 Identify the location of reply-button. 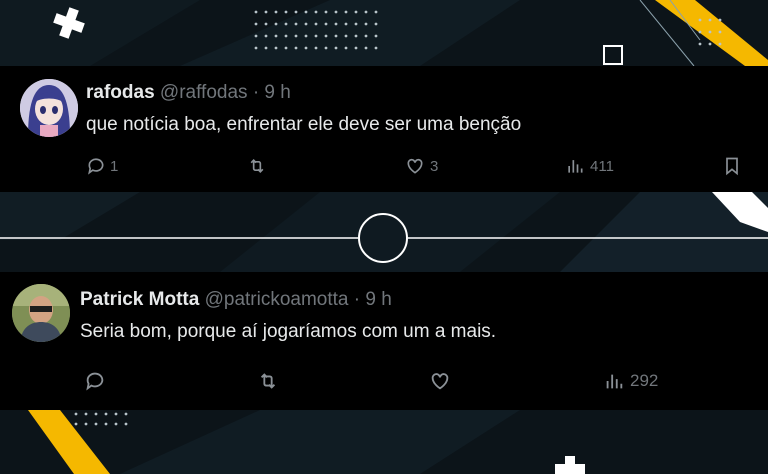
(97, 381).